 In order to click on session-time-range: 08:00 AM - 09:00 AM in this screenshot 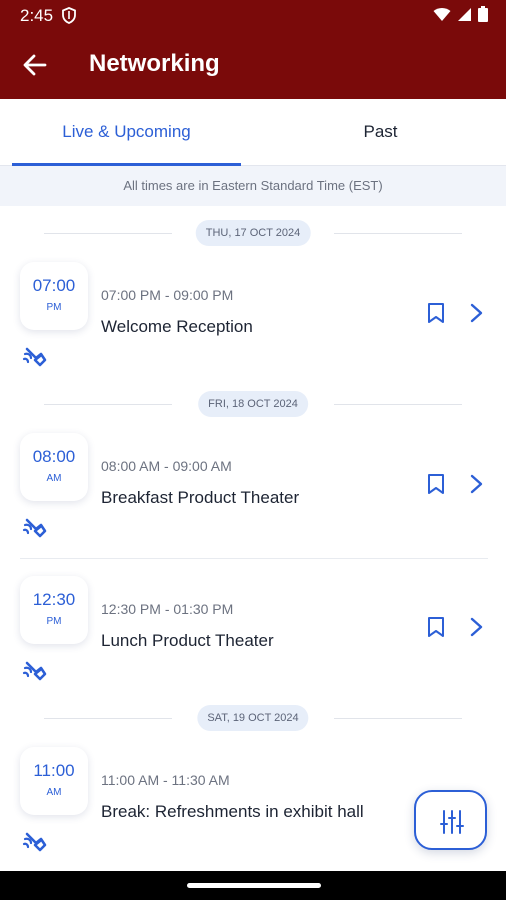, I will do `click(166, 466)`.